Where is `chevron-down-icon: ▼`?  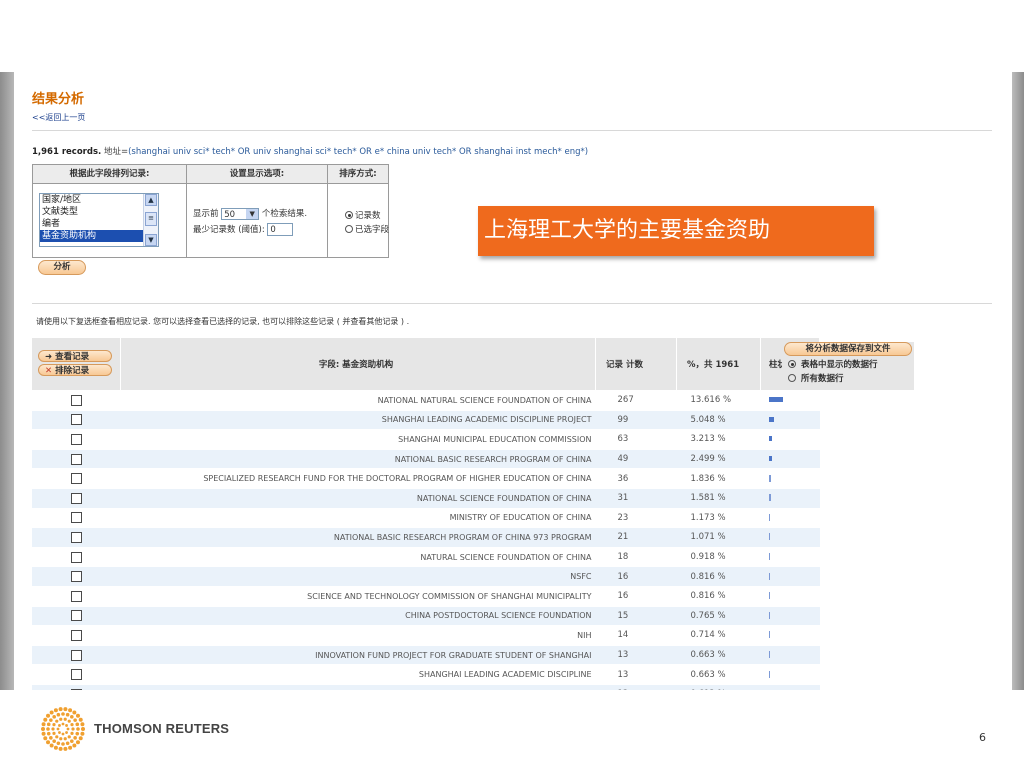
chevron-down-icon: ▼ is located at coordinates (252, 213).